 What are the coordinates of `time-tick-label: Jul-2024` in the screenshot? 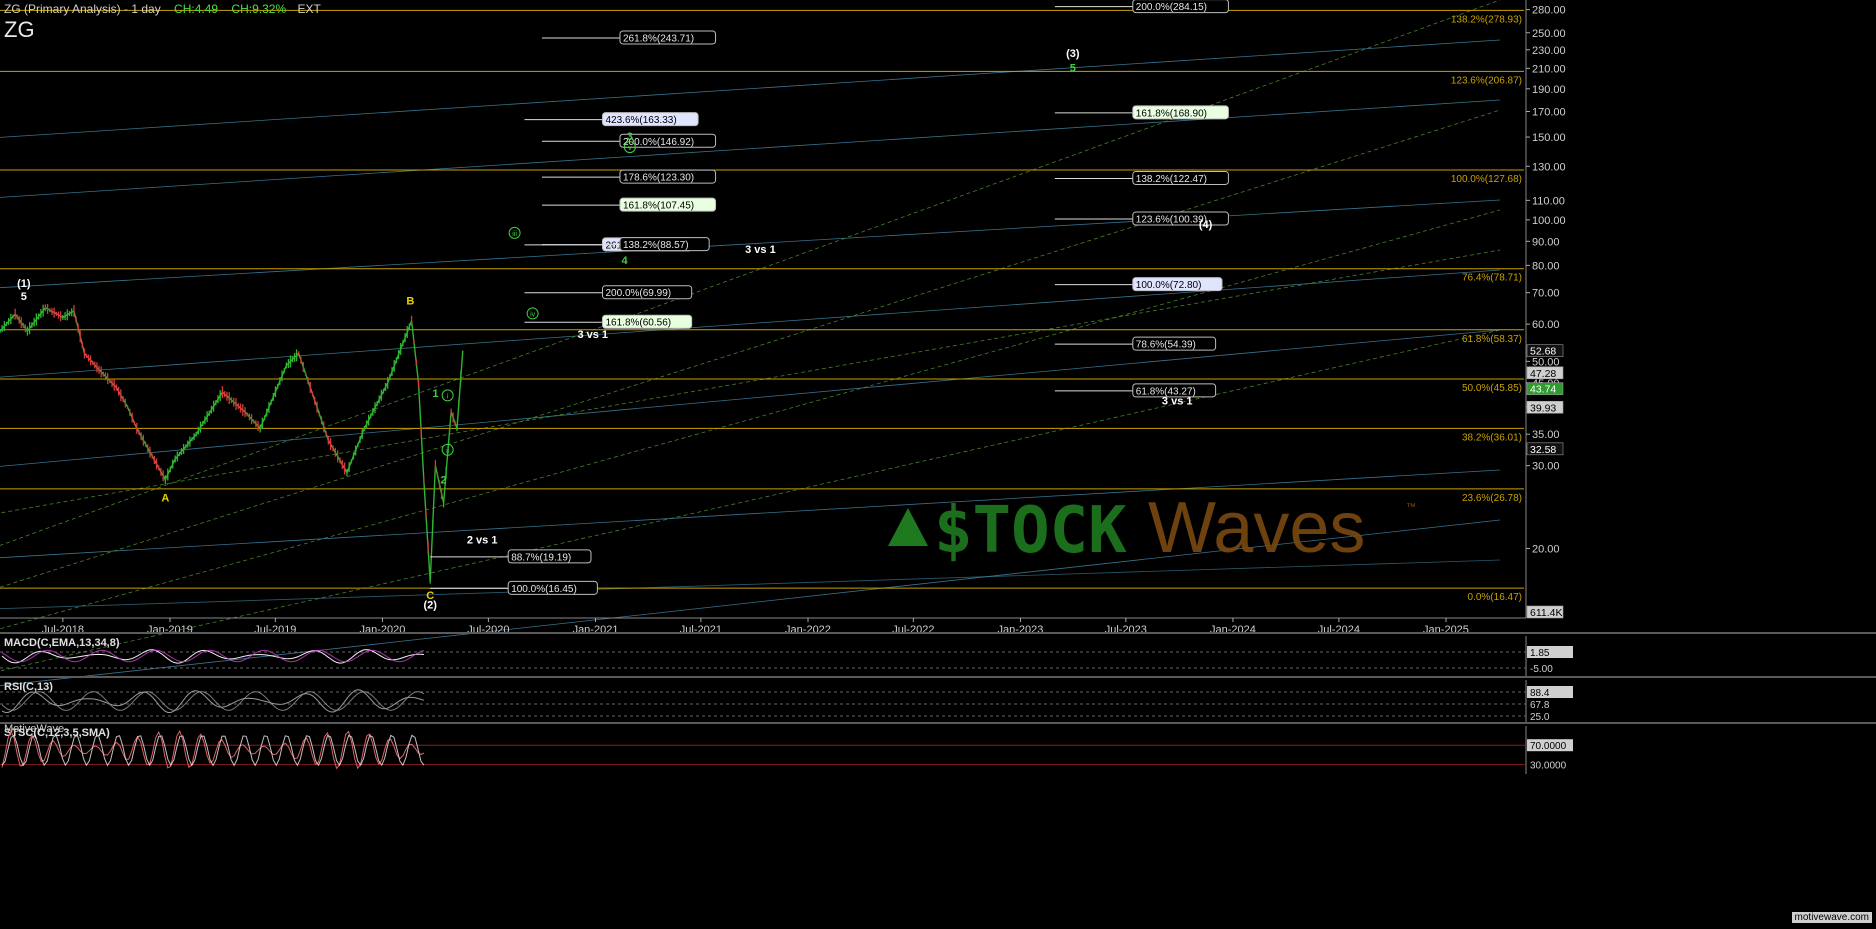 It's located at (1339, 630).